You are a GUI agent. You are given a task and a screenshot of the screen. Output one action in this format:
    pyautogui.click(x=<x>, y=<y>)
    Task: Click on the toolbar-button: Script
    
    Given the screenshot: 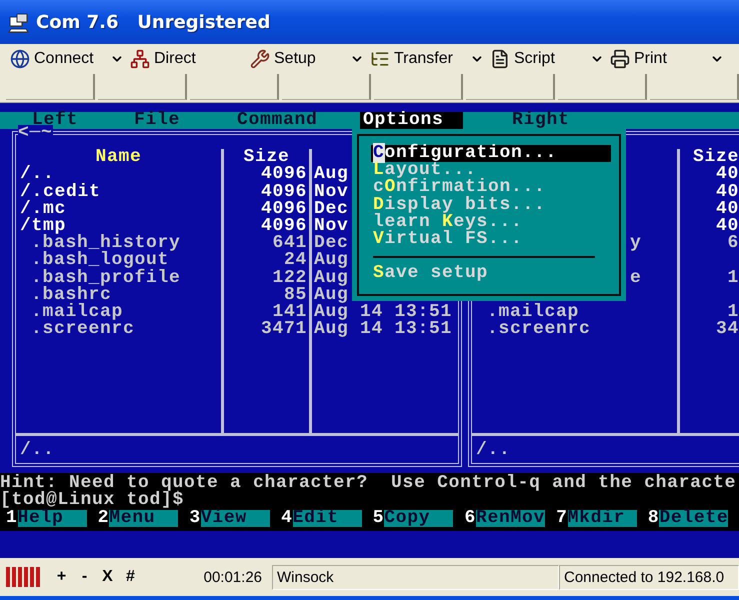 What is the action you would take?
    pyautogui.click(x=522, y=59)
    